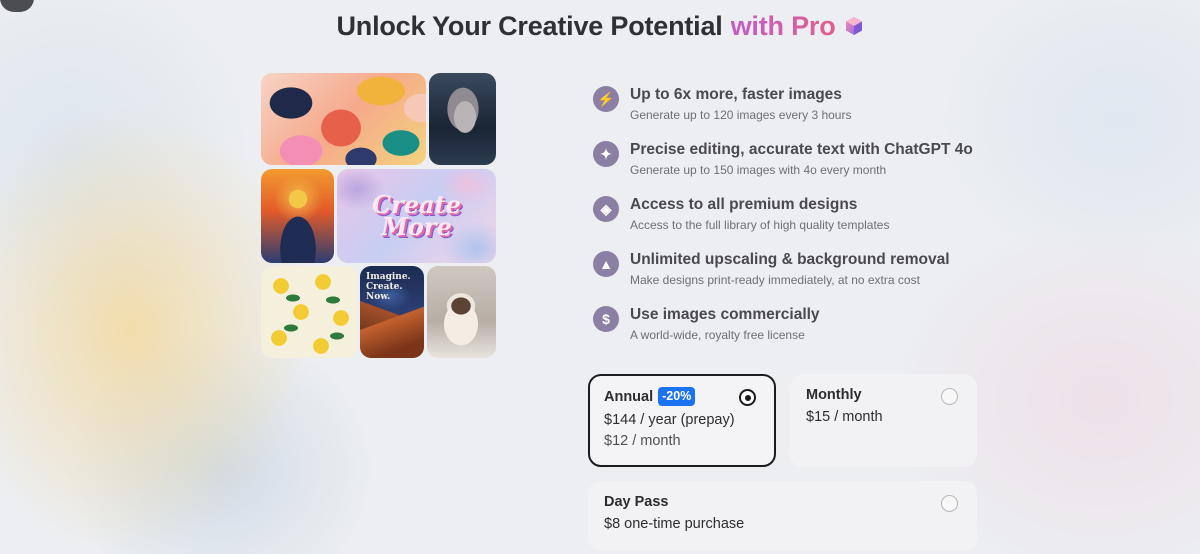  I want to click on feature-desc: A world-wide, royalty free license, so click(717, 335).